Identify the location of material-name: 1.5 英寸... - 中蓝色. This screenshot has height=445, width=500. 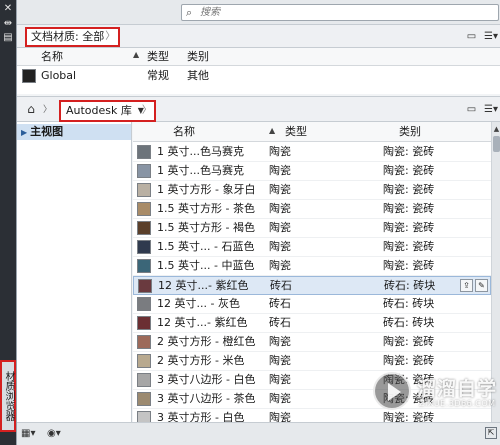
(206, 265).